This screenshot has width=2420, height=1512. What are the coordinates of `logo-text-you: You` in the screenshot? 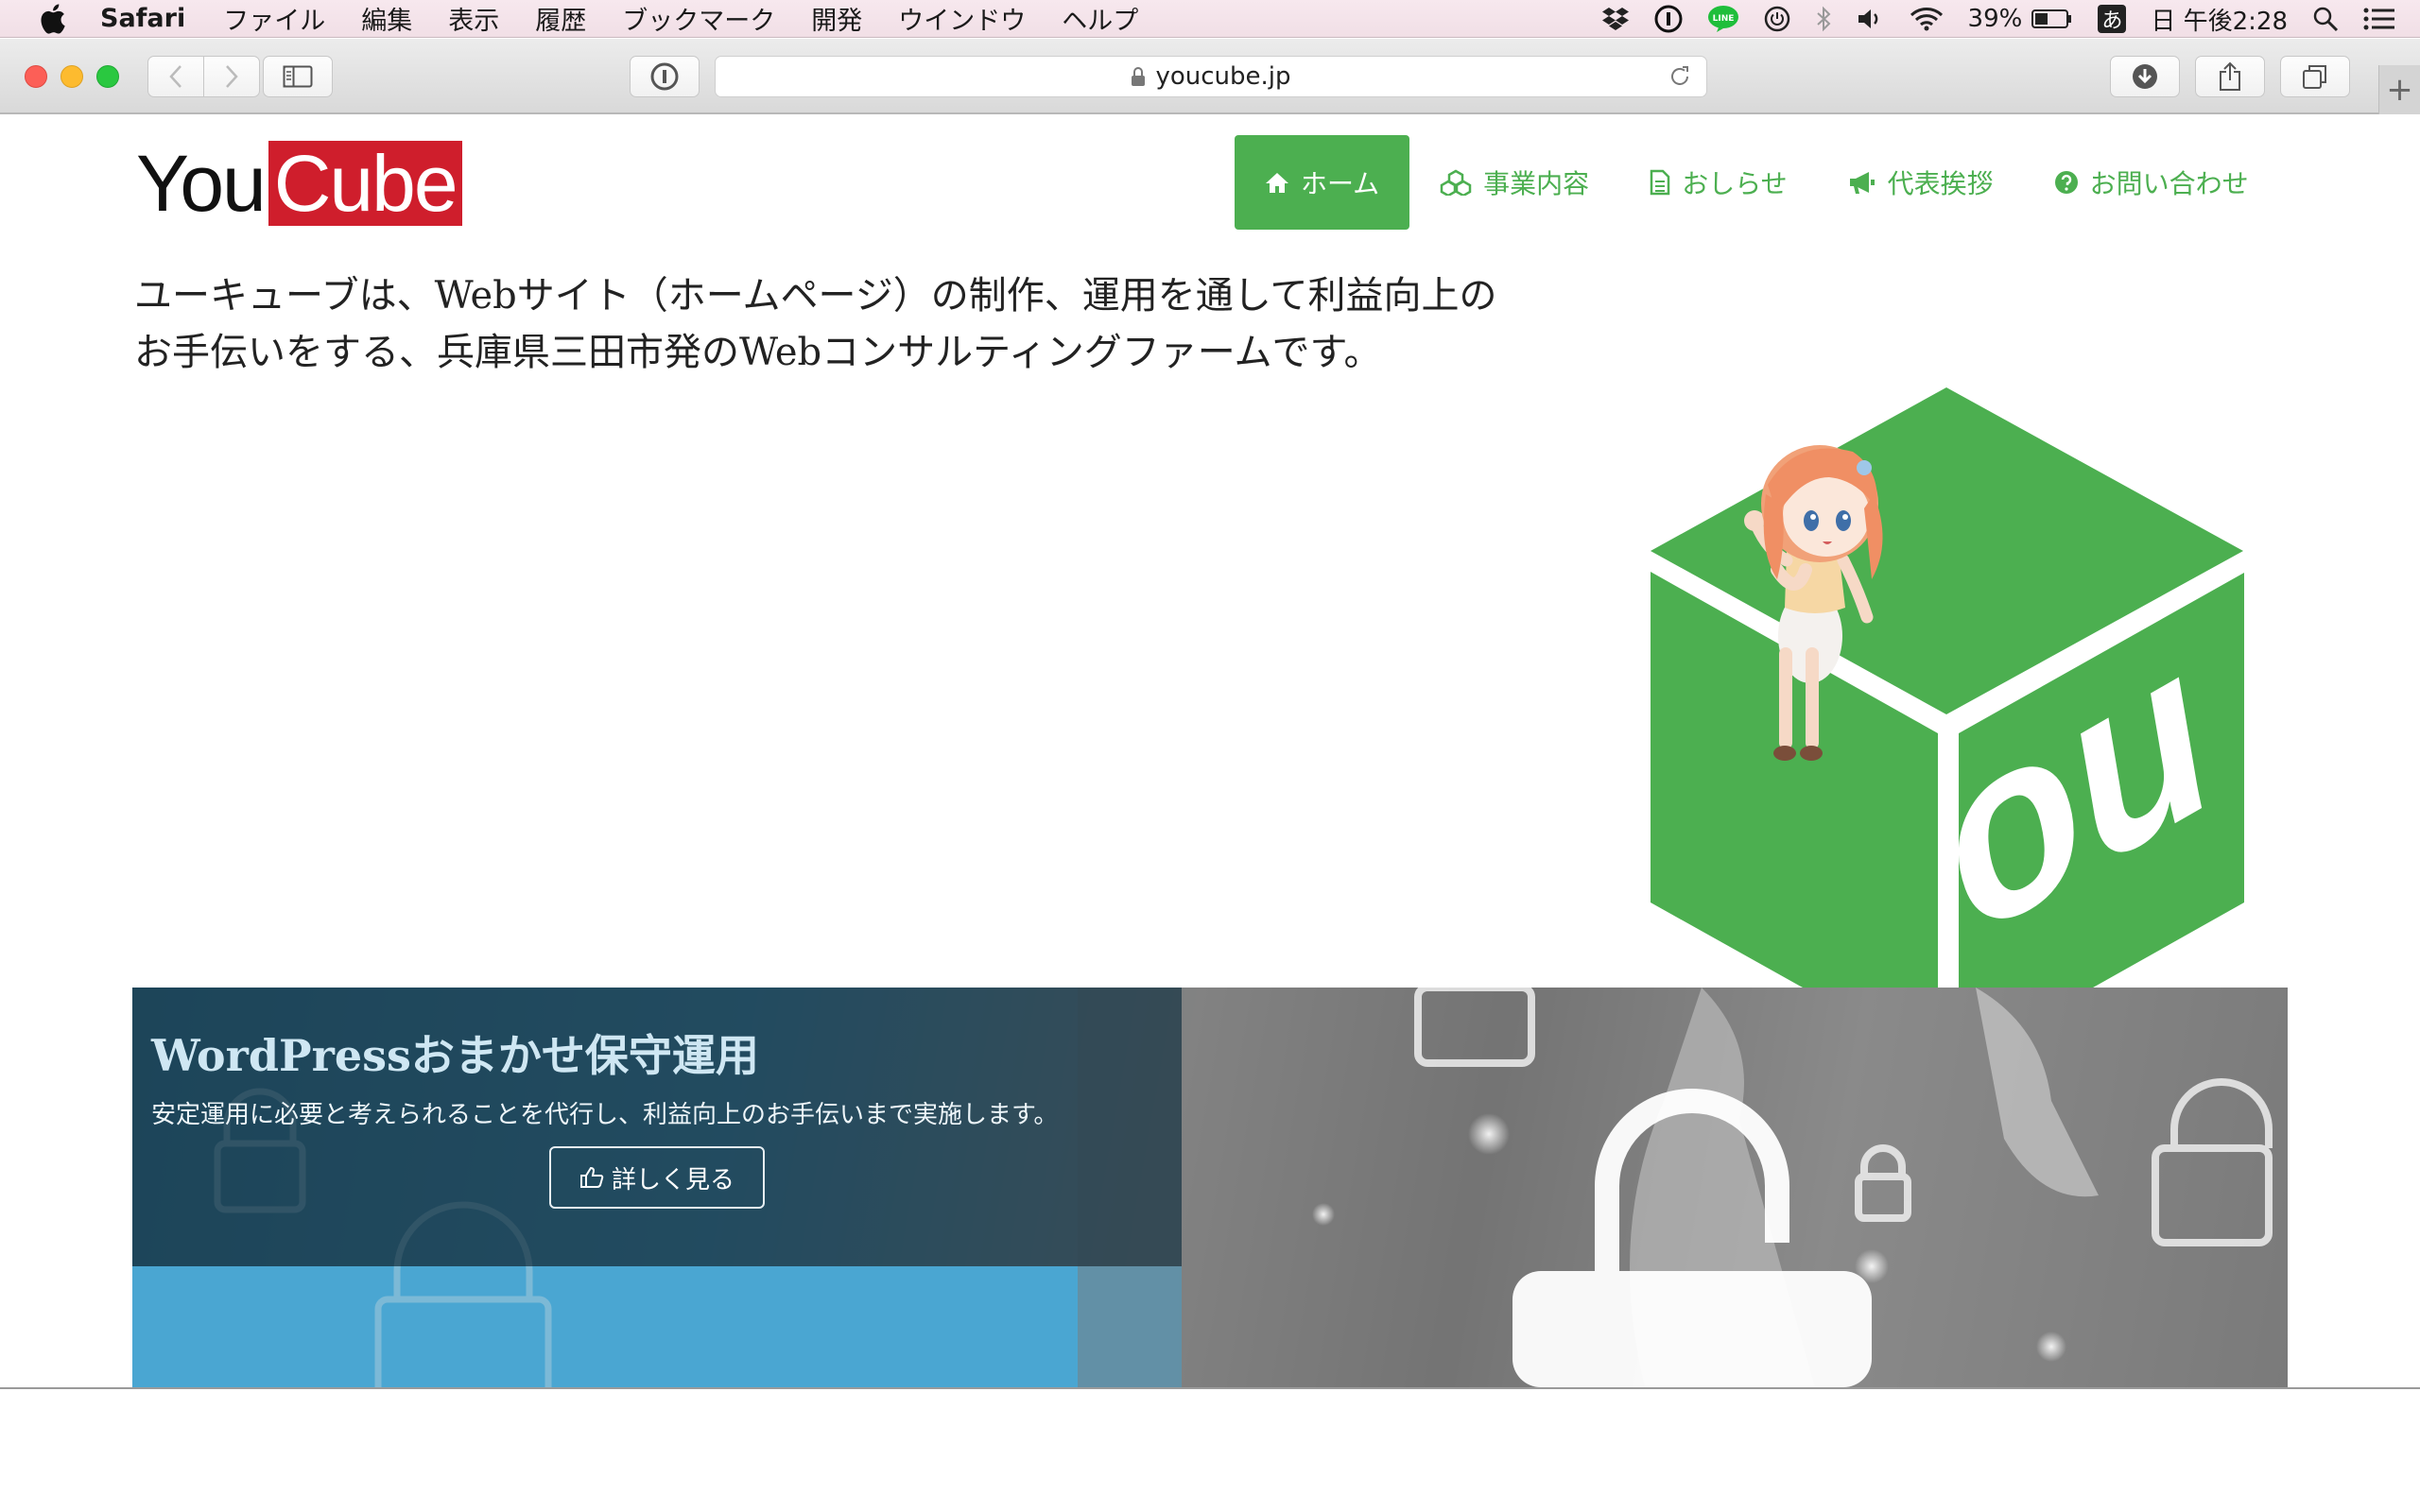 It's located at (201, 183).